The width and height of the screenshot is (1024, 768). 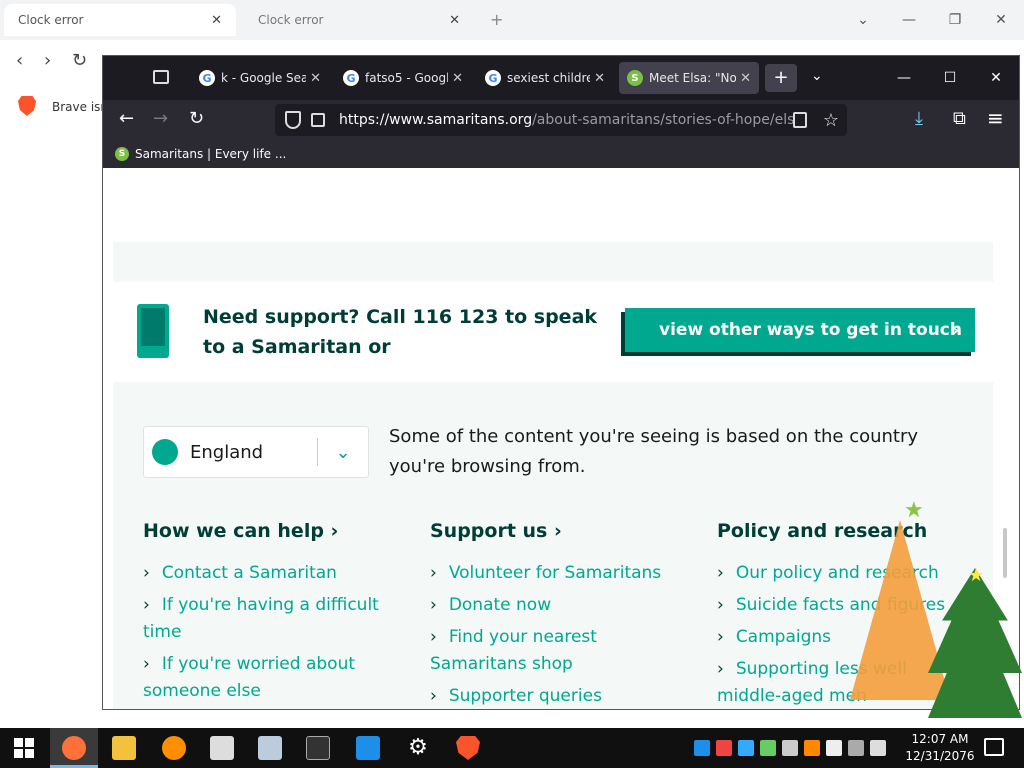 I want to click on bookmark-star-icon: ☆, so click(x=831, y=120).